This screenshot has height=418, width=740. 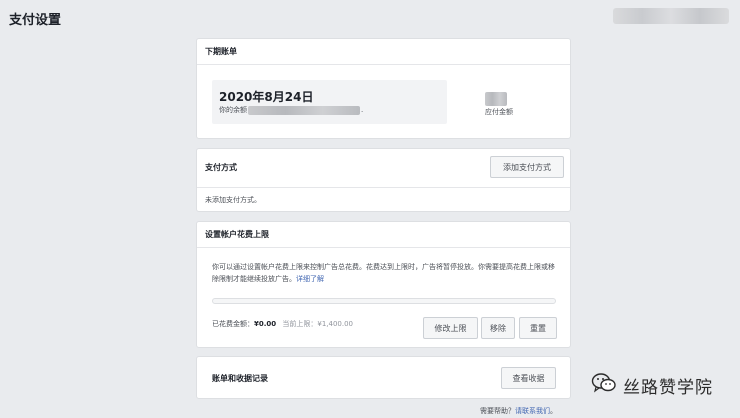 I want to click on billing-history-card: 账单和收据记录 查看收据, so click(x=383, y=377).